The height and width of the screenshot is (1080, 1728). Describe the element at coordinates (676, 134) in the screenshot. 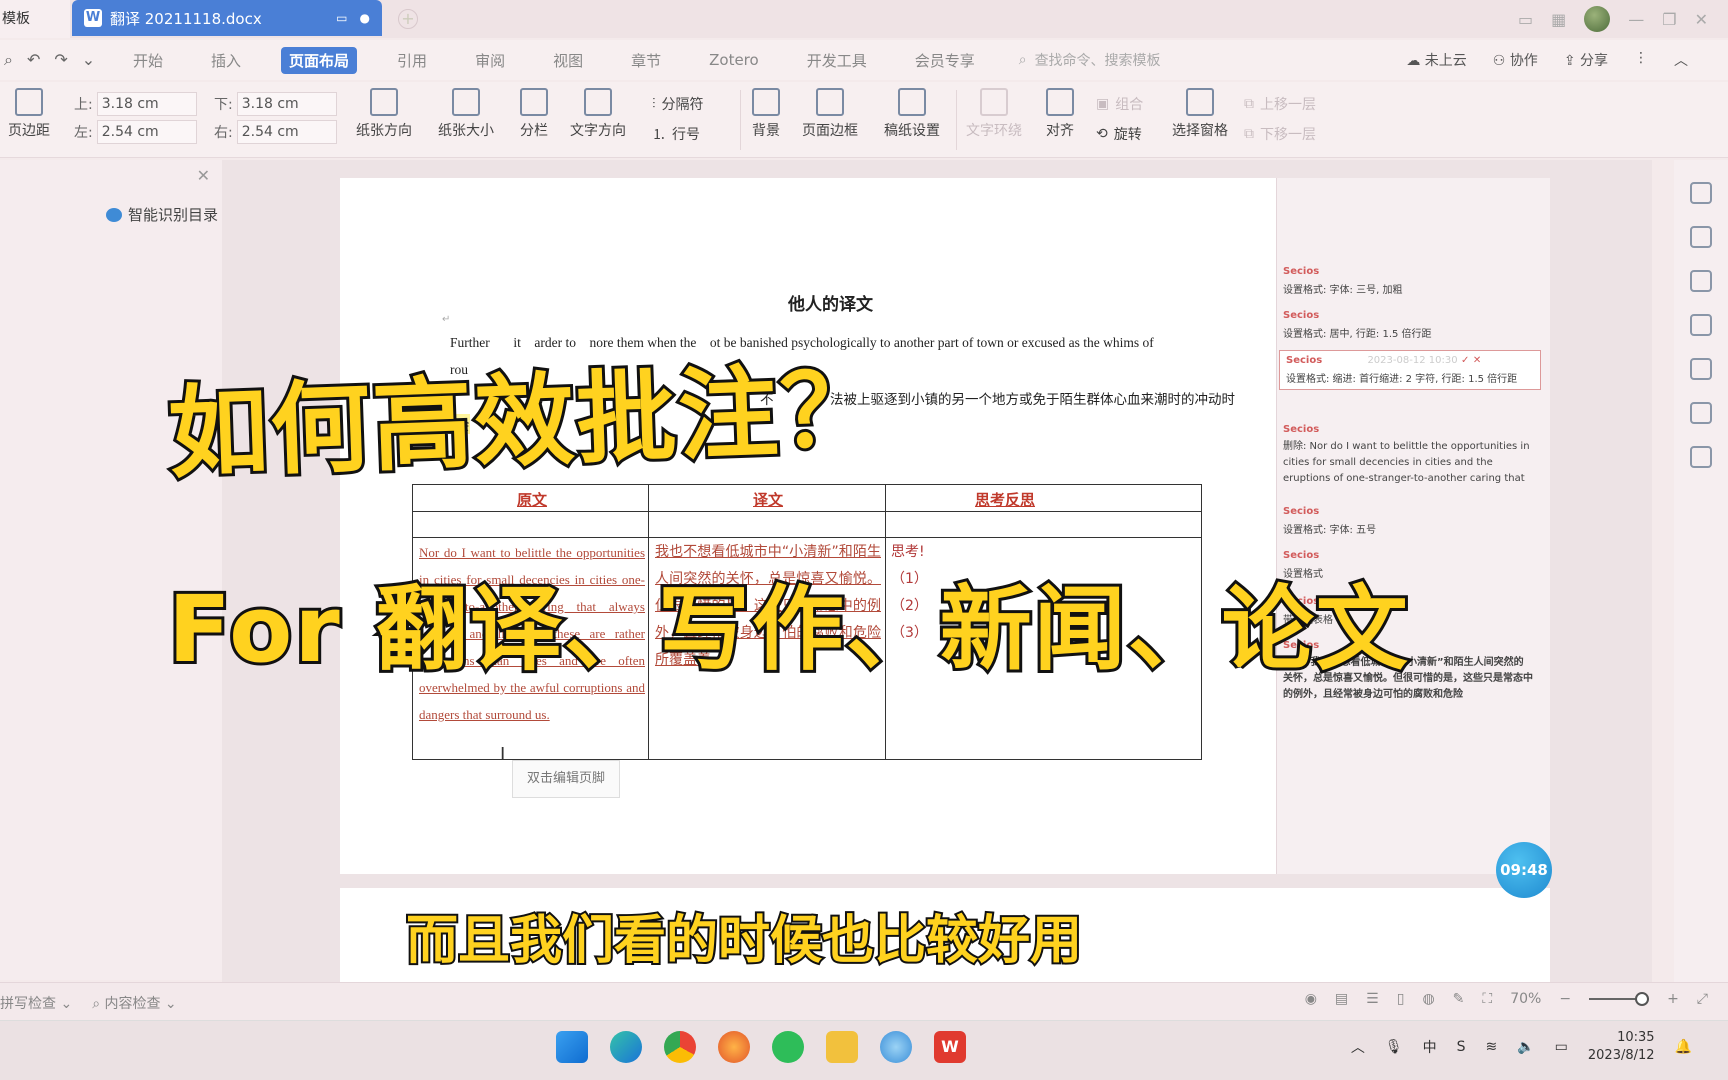

I see `line-number-button: ⒈ 行号` at that location.